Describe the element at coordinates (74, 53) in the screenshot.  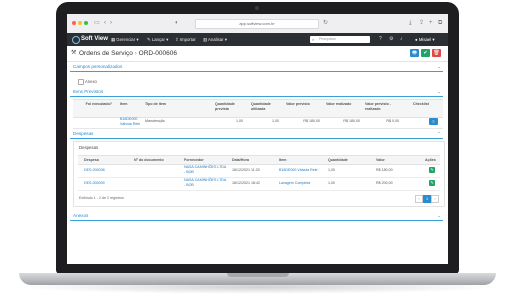
I see `service-order-icon: ⚒` at that location.